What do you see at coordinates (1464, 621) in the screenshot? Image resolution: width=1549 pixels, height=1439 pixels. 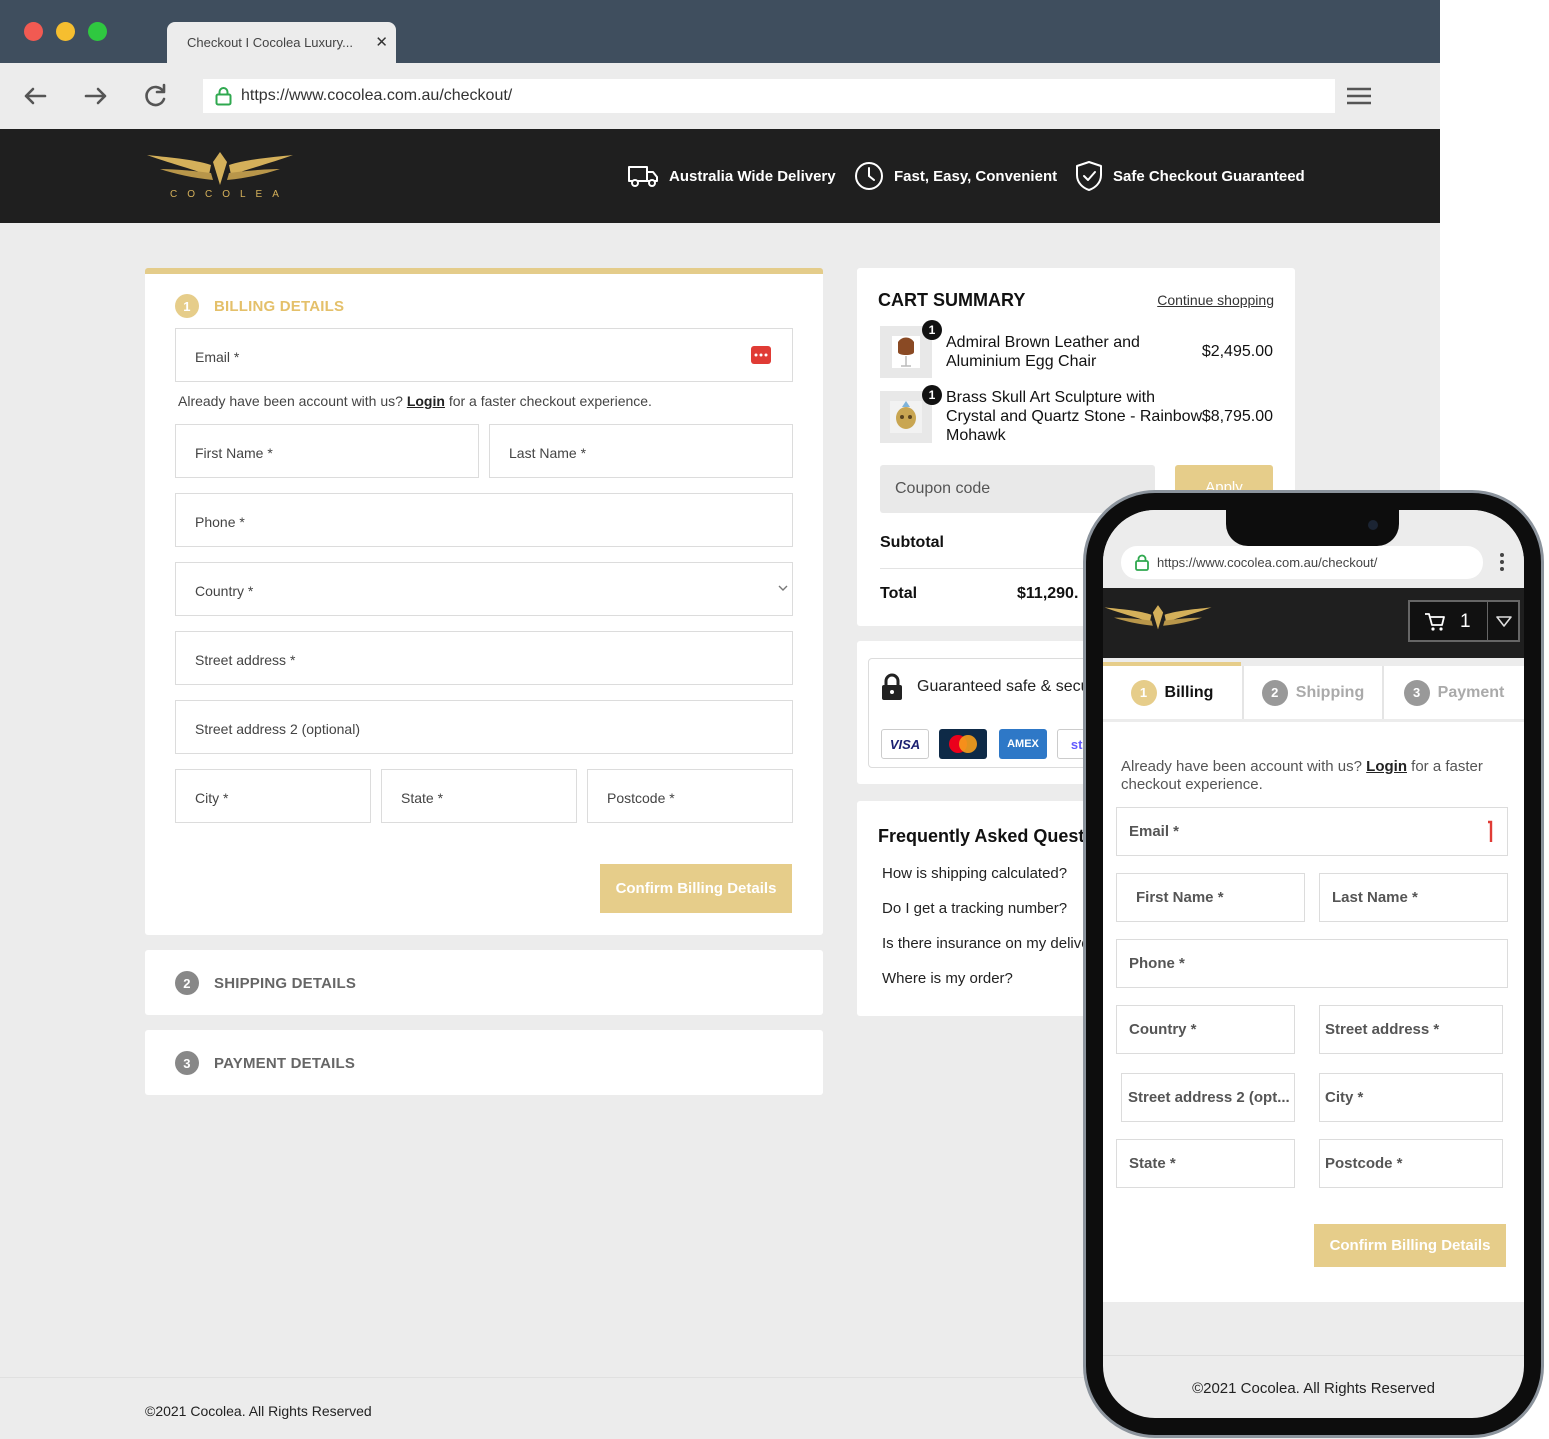 I see `mobile-cart-button: 1` at bounding box center [1464, 621].